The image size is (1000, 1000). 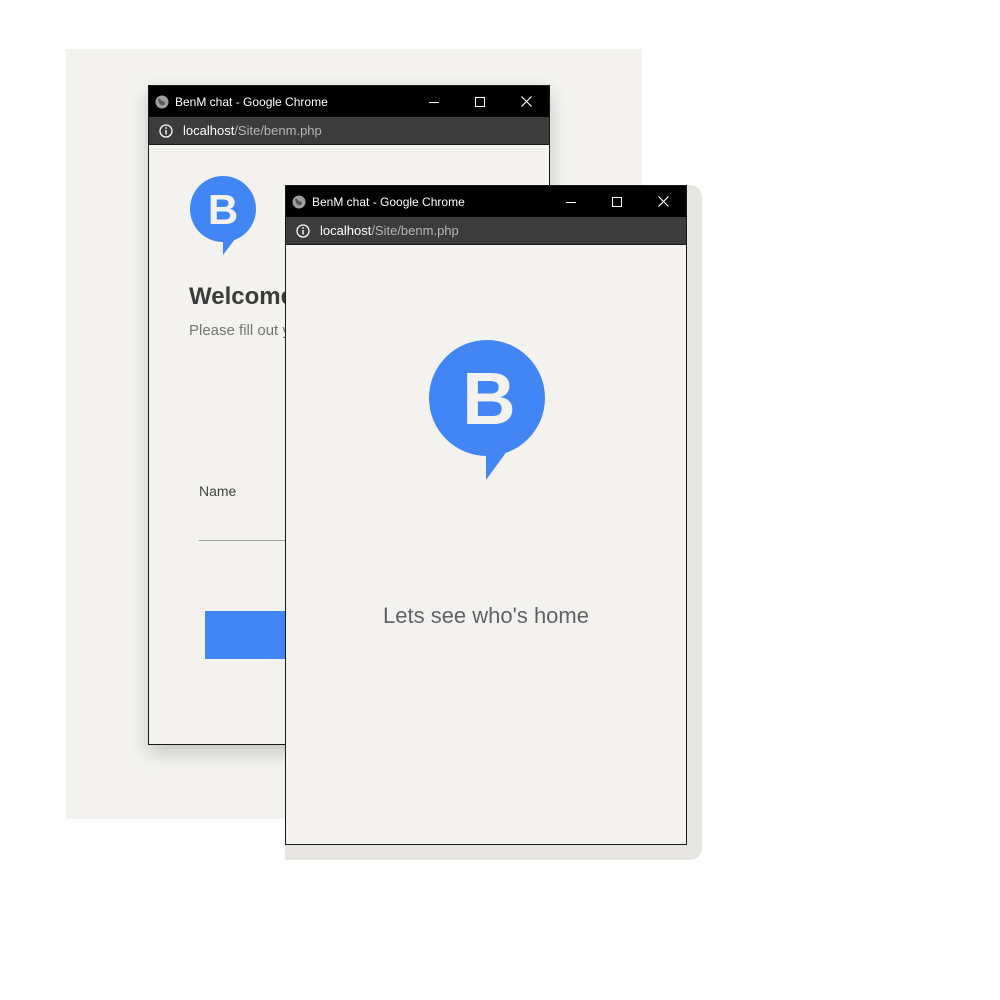 I want to click on name-label: Name, so click(x=218, y=491).